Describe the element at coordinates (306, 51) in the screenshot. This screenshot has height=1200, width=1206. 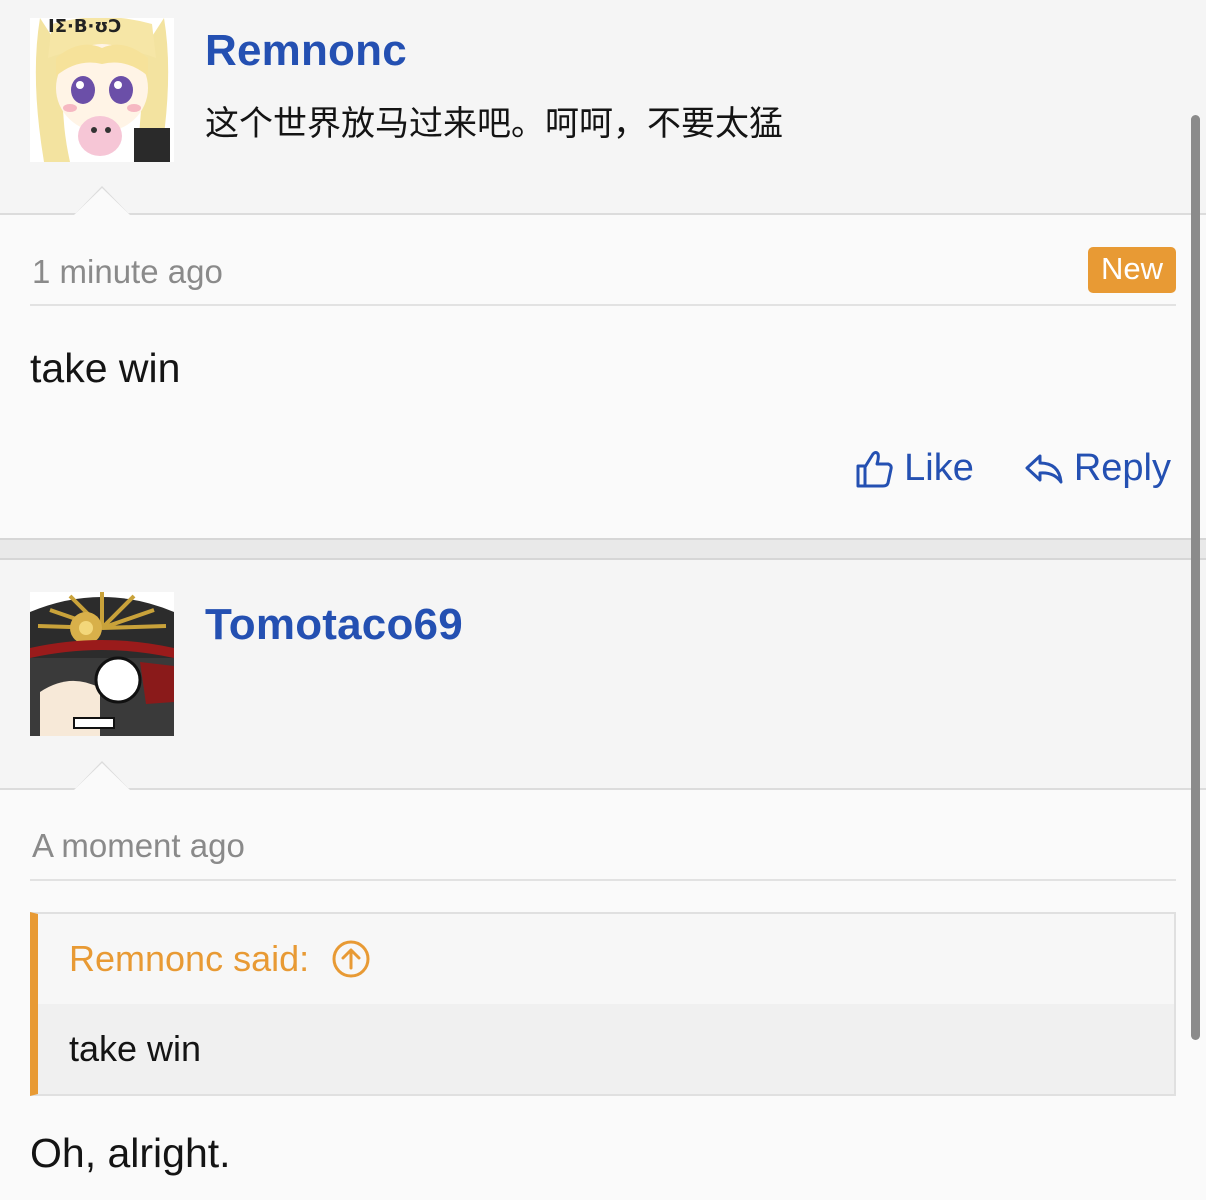
I see `username: Remnonc` at that location.